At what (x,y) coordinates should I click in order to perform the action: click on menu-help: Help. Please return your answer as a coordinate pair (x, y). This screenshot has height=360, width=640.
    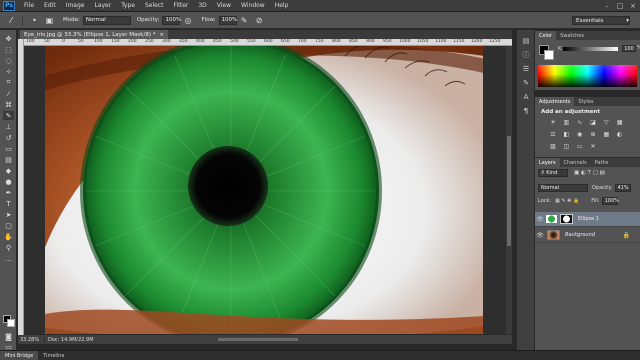
    Looking at the image, I should click on (282, 5).